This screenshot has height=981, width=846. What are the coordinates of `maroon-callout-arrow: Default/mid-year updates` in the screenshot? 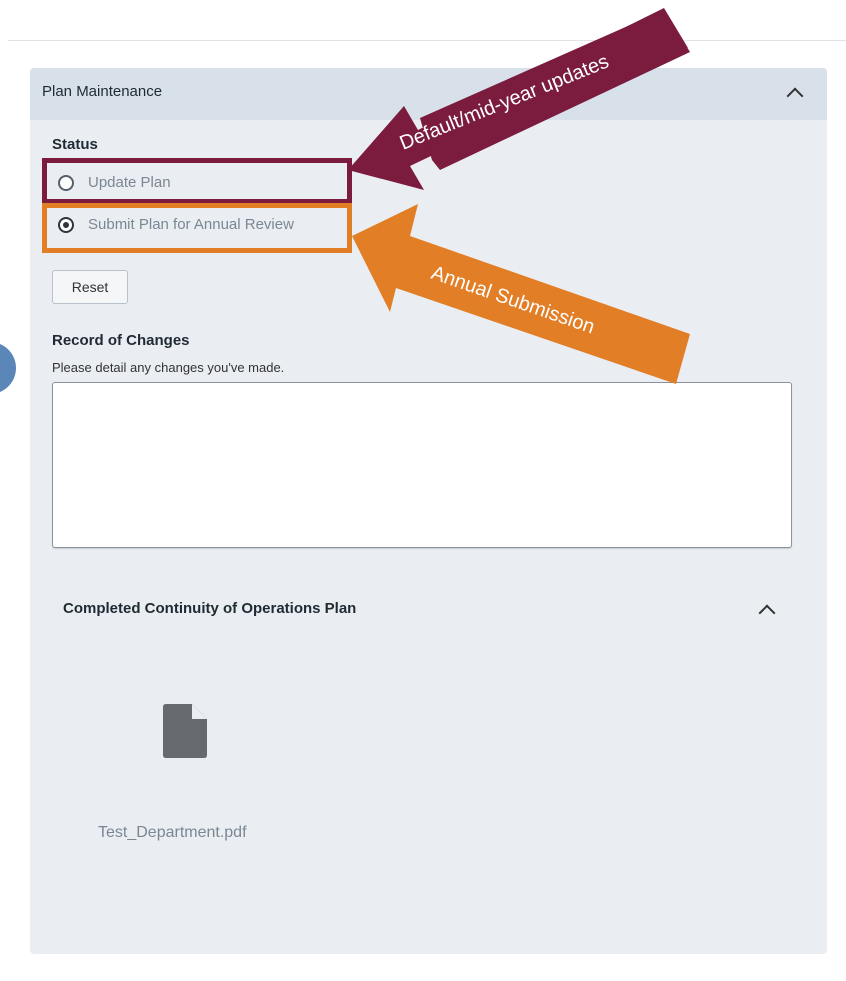 It's located at (519, 99).